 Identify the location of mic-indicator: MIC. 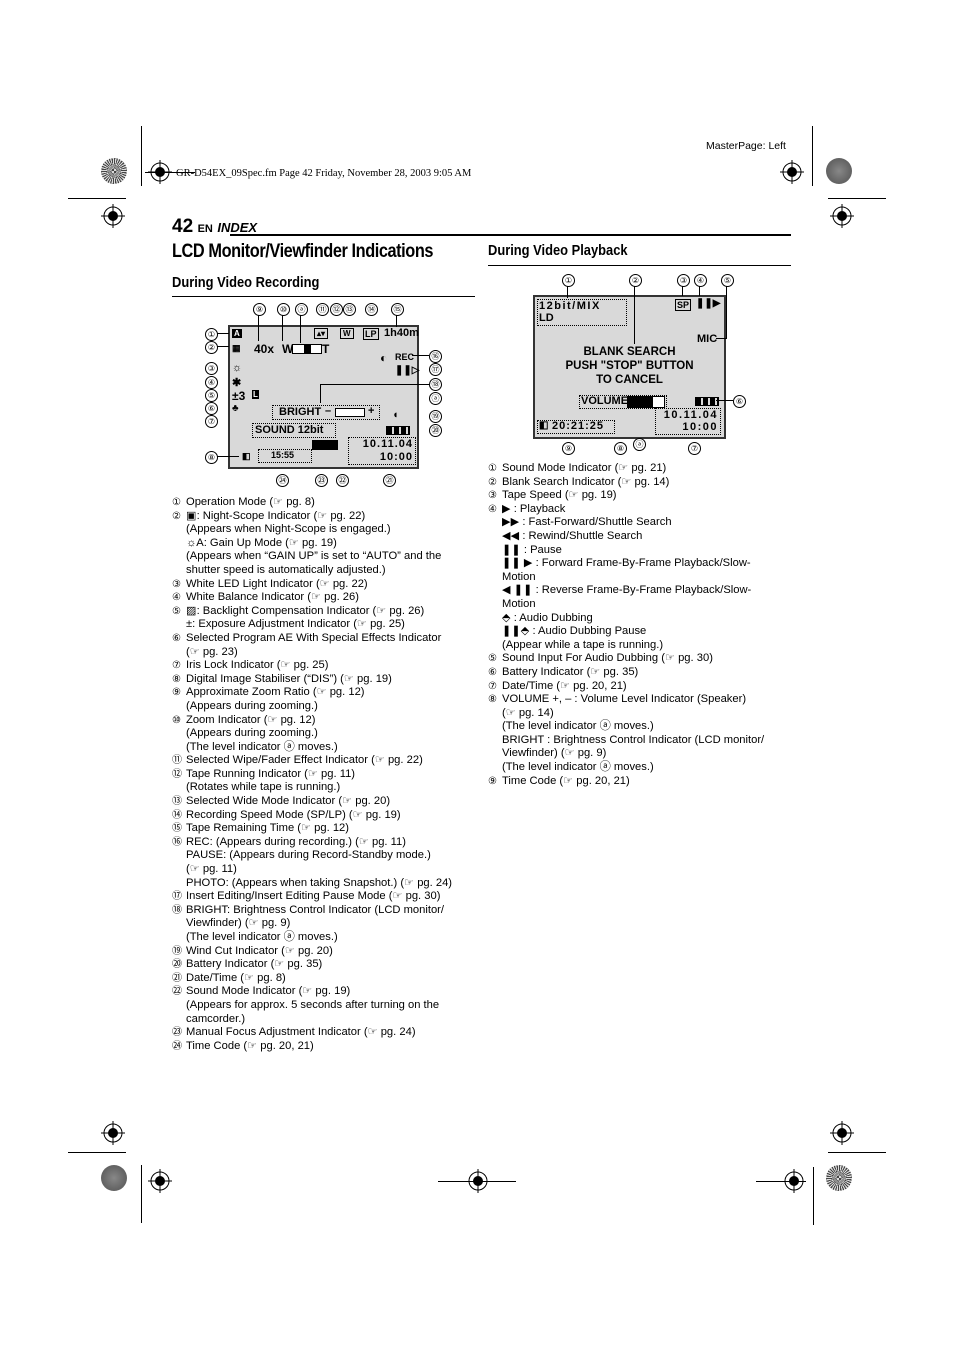
(707, 339).